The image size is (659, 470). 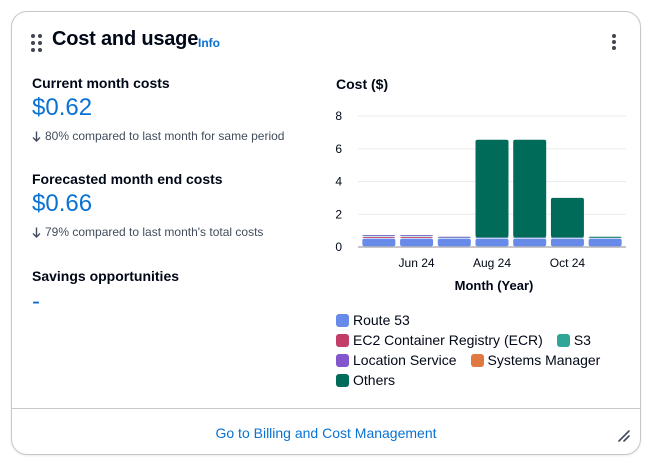 What do you see at coordinates (127, 179) in the screenshot?
I see `forecast-costs-label: Forecasted month end costs` at bounding box center [127, 179].